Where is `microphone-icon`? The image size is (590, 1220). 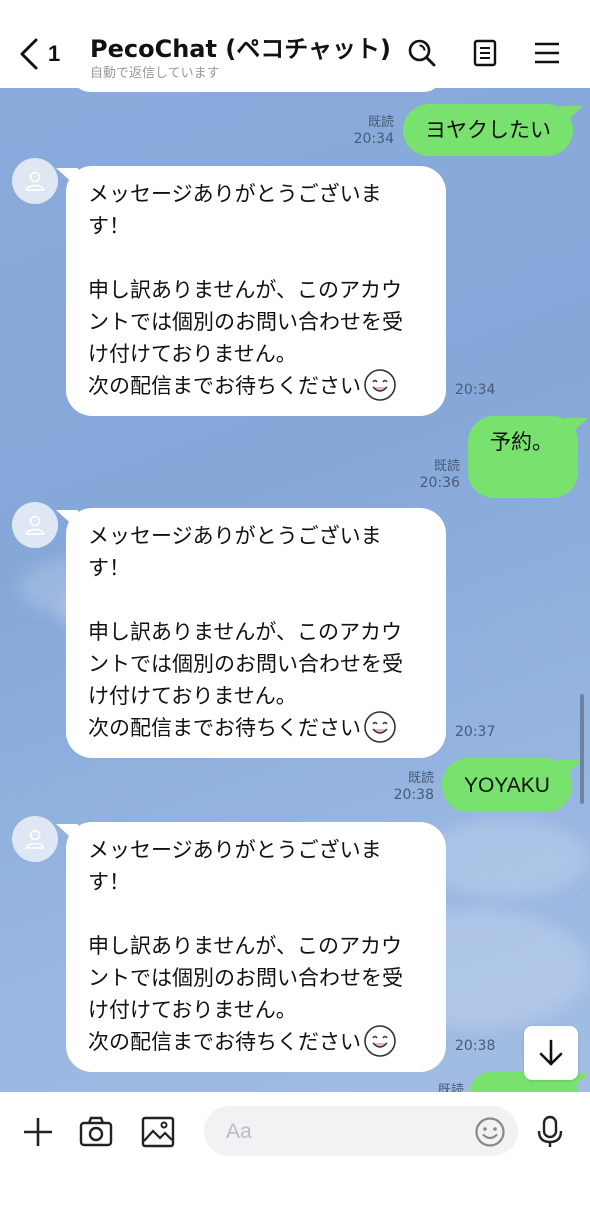 microphone-icon is located at coordinates (550, 1131).